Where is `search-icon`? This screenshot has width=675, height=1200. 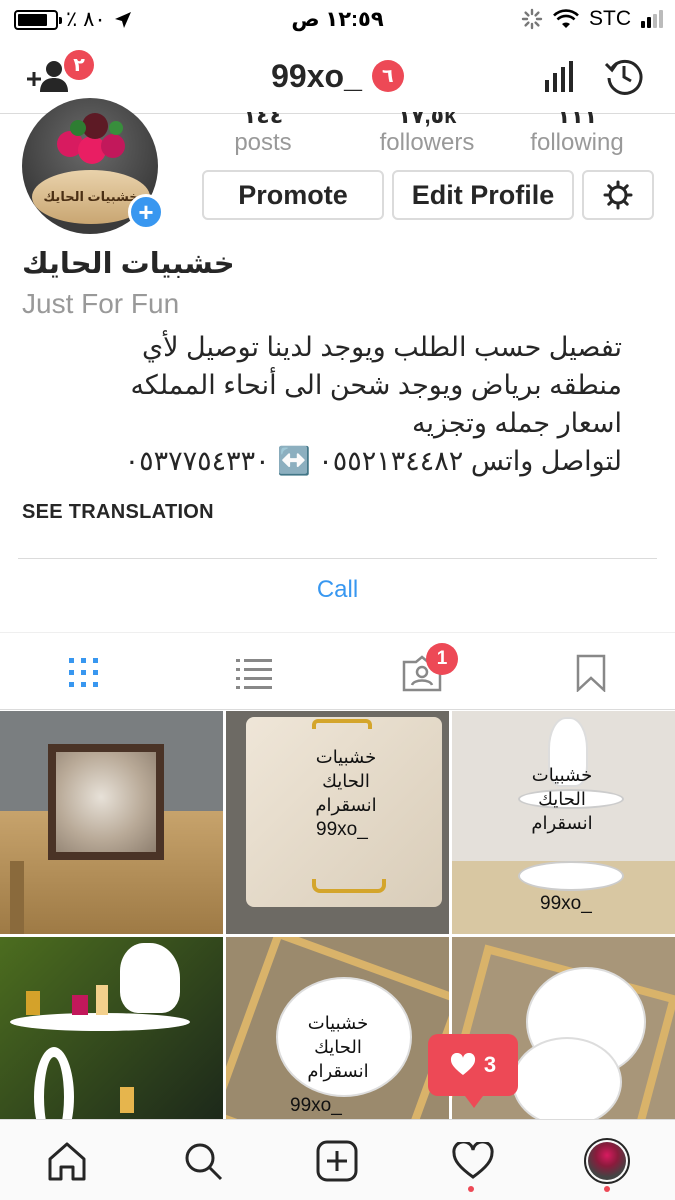
search-icon is located at coordinates (204, 1162).